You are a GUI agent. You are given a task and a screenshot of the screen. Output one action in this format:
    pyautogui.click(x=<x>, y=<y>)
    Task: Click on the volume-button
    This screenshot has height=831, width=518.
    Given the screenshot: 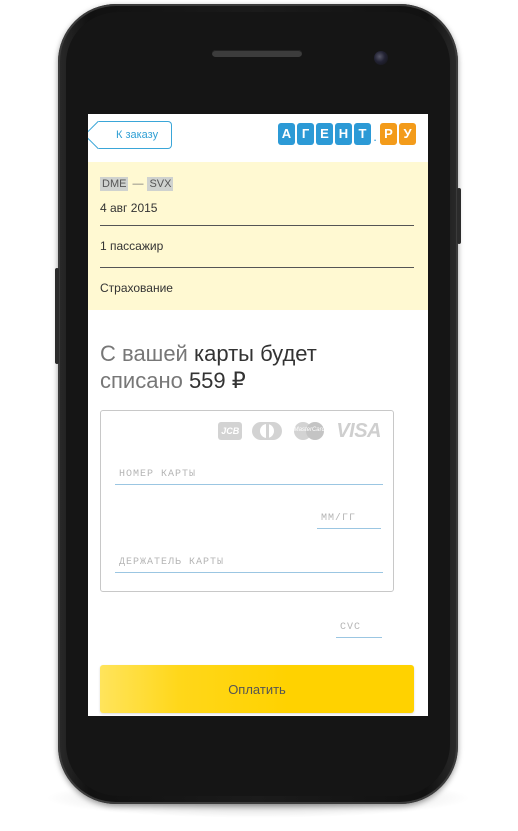 What is the action you would take?
    pyautogui.click(x=57, y=316)
    